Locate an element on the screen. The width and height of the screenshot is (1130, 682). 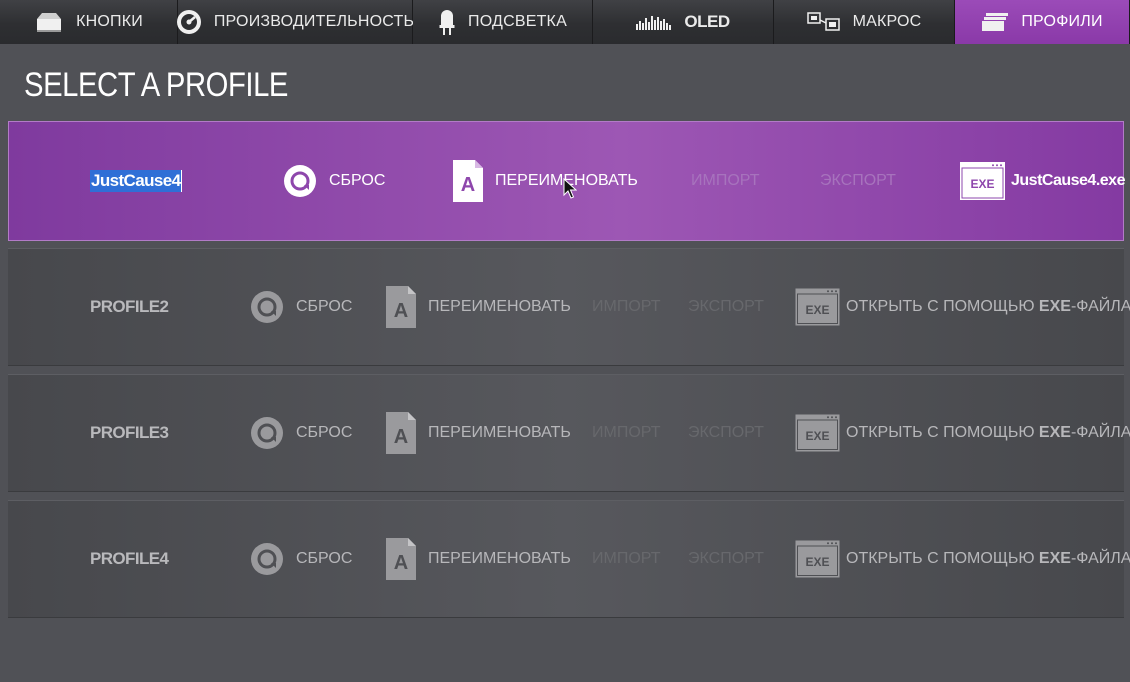
tab-profiles: ПРОФИЛИ is located at coordinates (1042, 22).